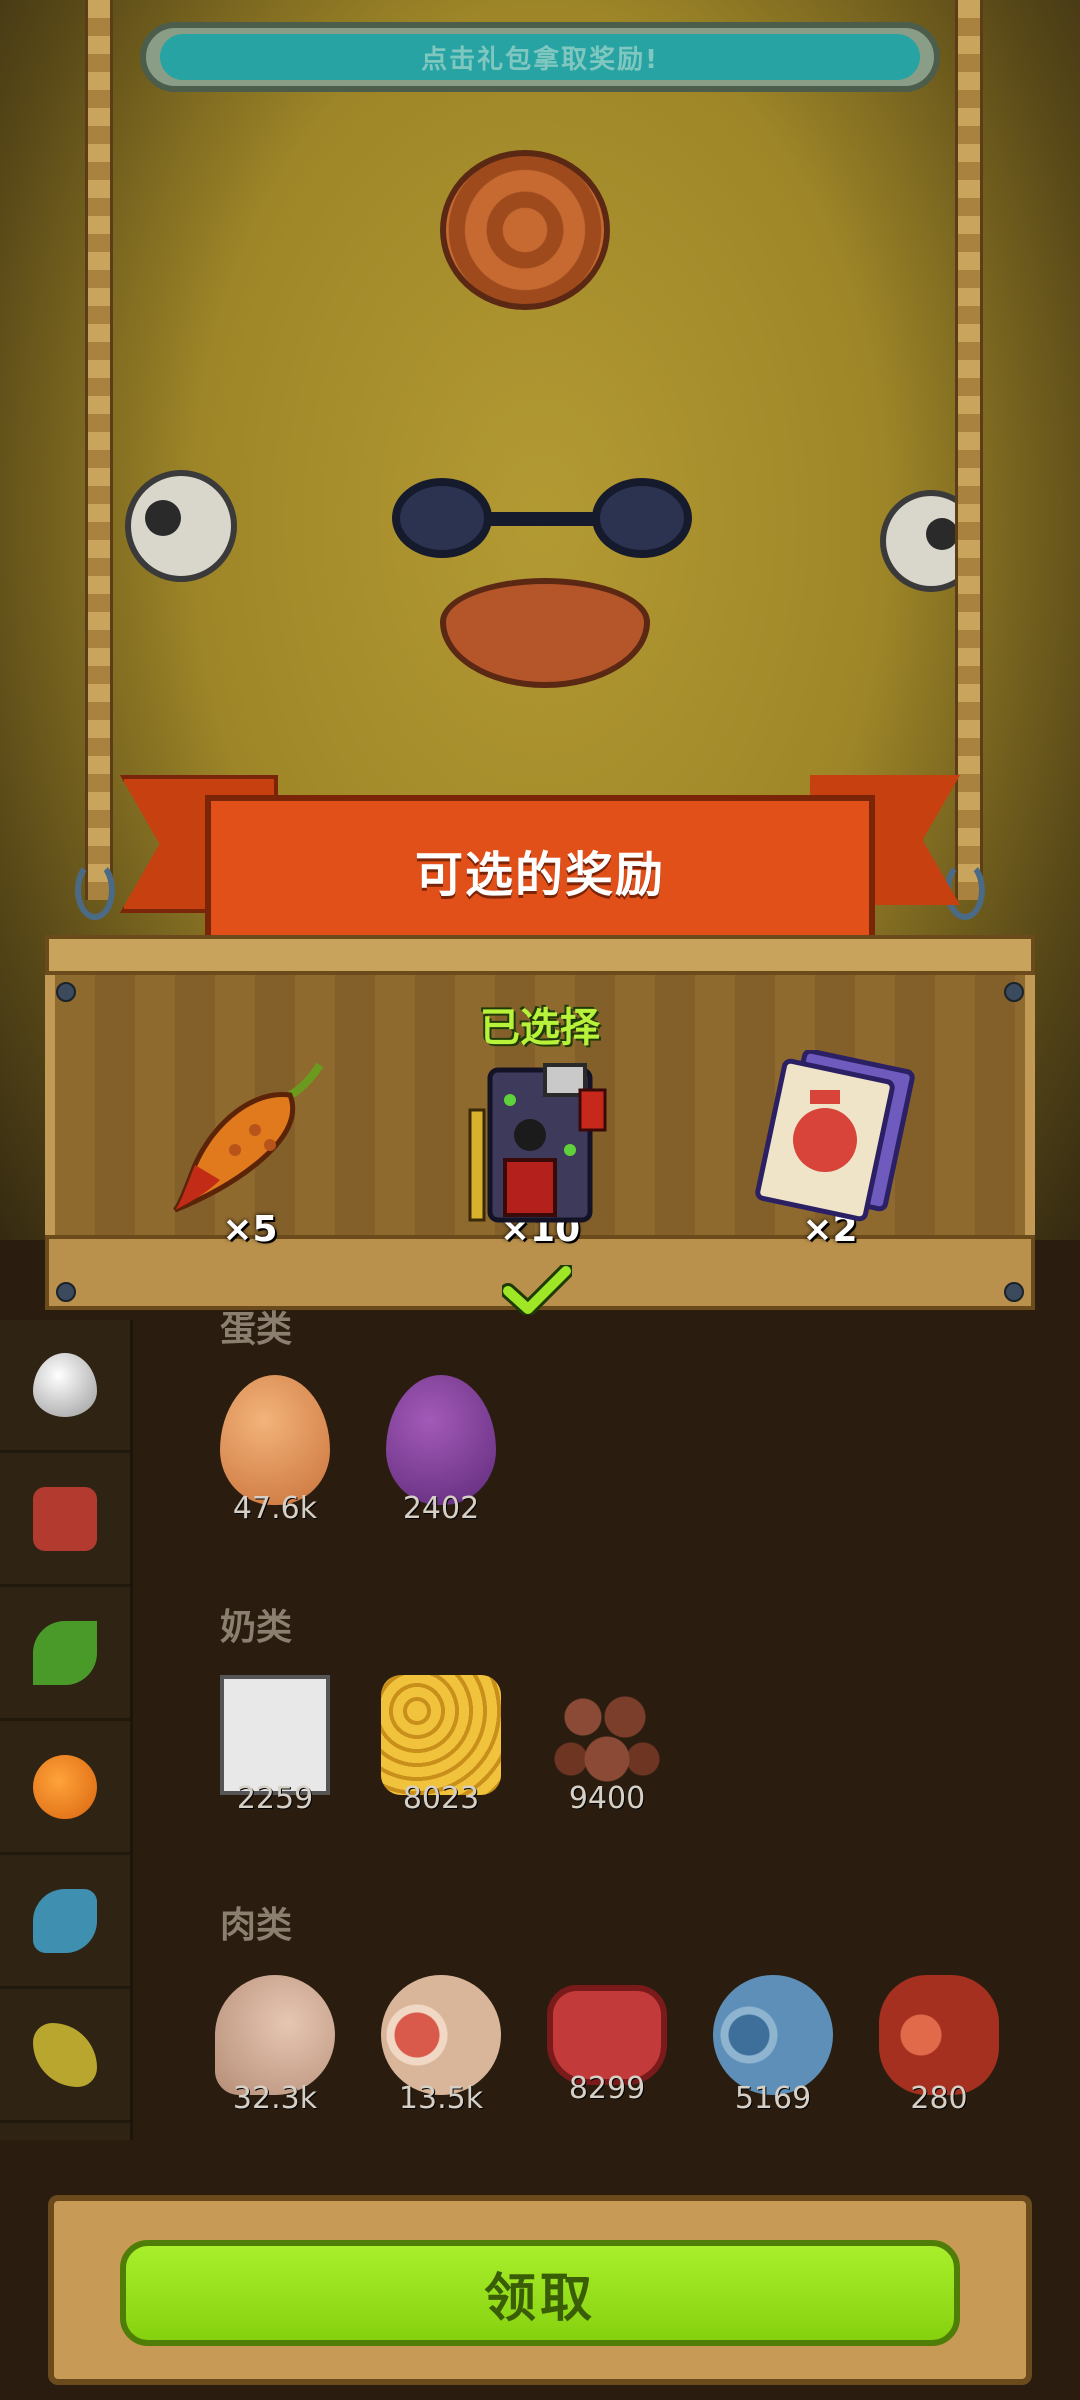 The width and height of the screenshot is (1080, 2400). I want to click on item-count: 47.6k, so click(275, 1508).